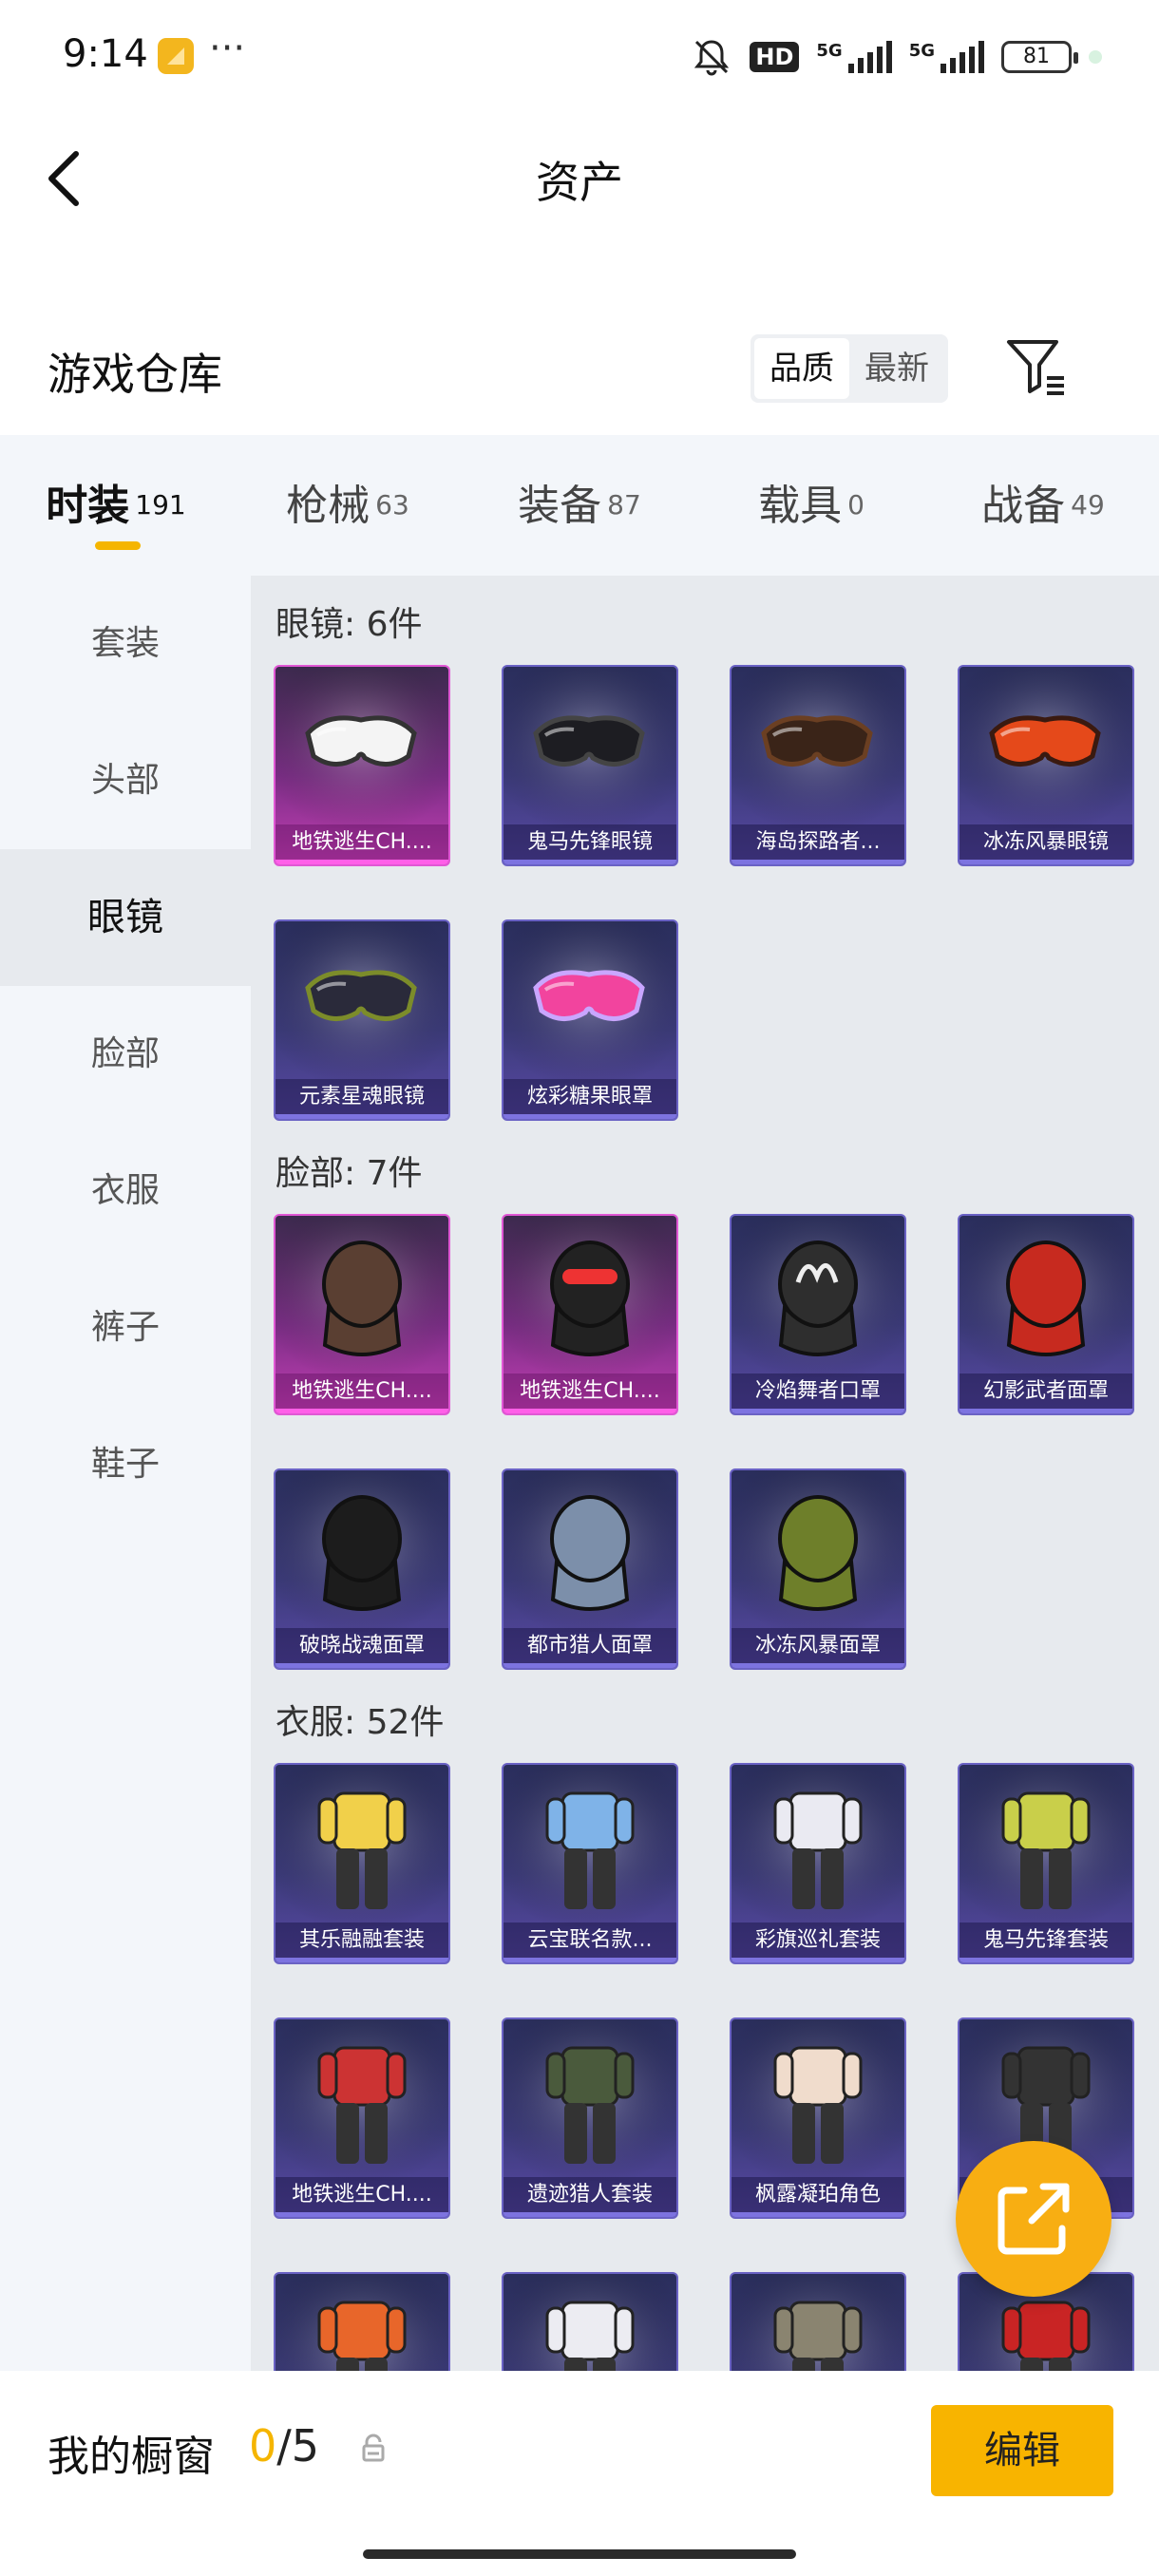 The width and height of the screenshot is (1159, 2576). I want to click on outfit-yellow-icon, so click(362, 1845).